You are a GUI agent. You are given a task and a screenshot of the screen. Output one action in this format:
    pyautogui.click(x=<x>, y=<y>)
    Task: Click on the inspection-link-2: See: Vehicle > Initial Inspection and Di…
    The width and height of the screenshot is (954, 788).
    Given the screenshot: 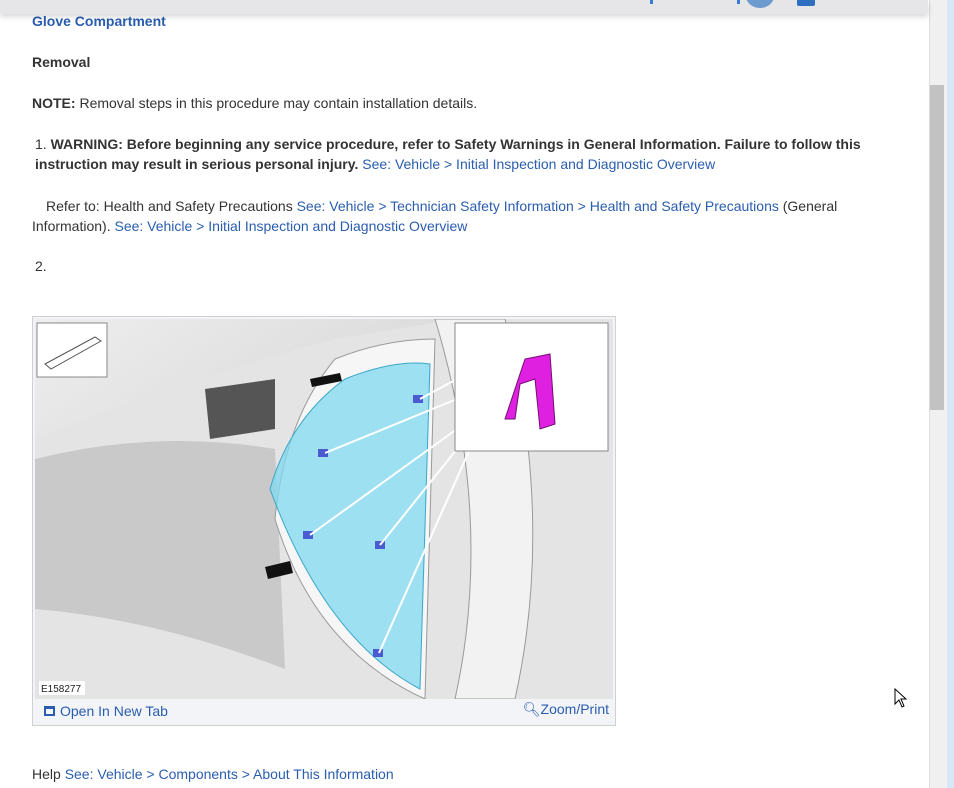 What is the action you would take?
    pyautogui.click(x=290, y=226)
    